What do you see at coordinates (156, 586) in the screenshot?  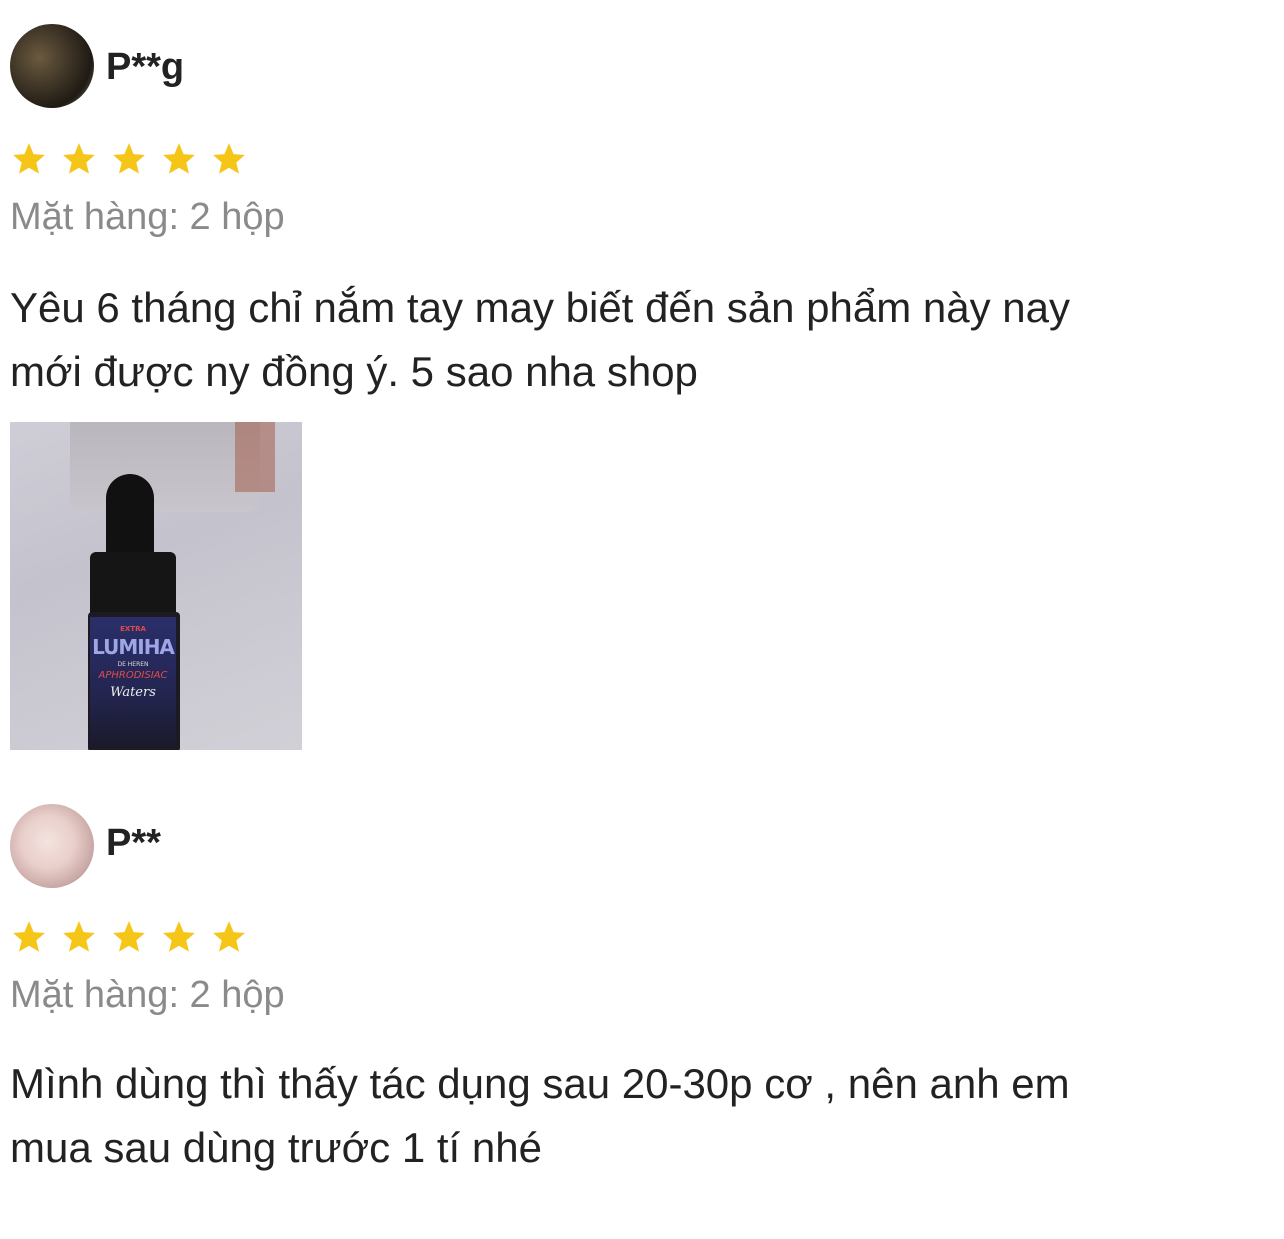 I see `review-photo: EXTRA LUMIHA DE HEREN APHRODISIAC Waters` at bounding box center [156, 586].